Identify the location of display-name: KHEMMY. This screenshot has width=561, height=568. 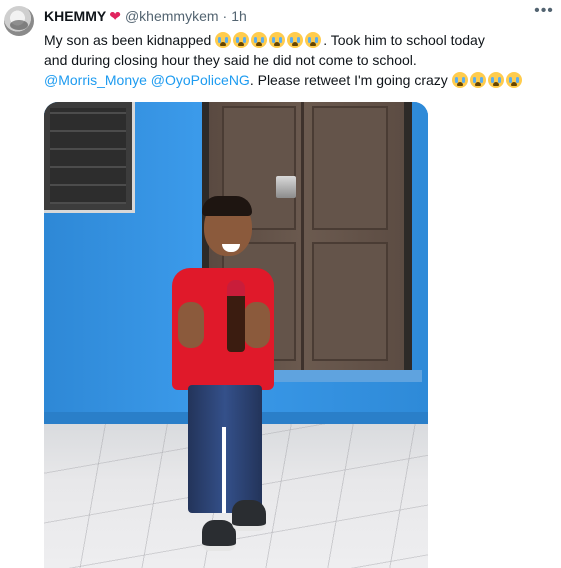
(75, 16).